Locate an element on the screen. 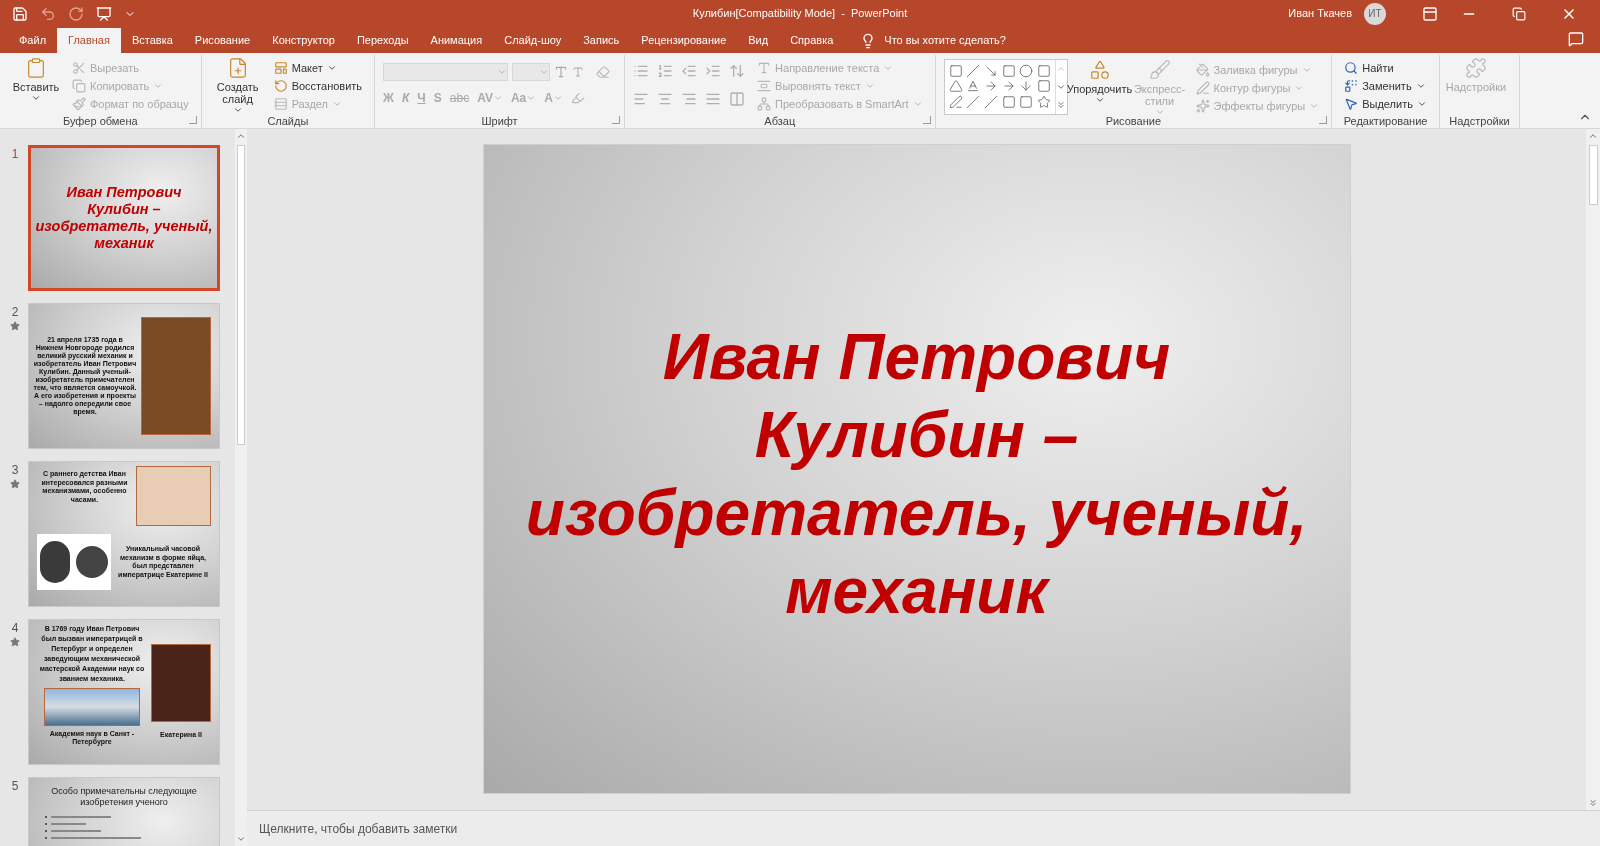 The width and height of the screenshot is (1600, 846). user-avatar: ИТ is located at coordinates (1375, 13).